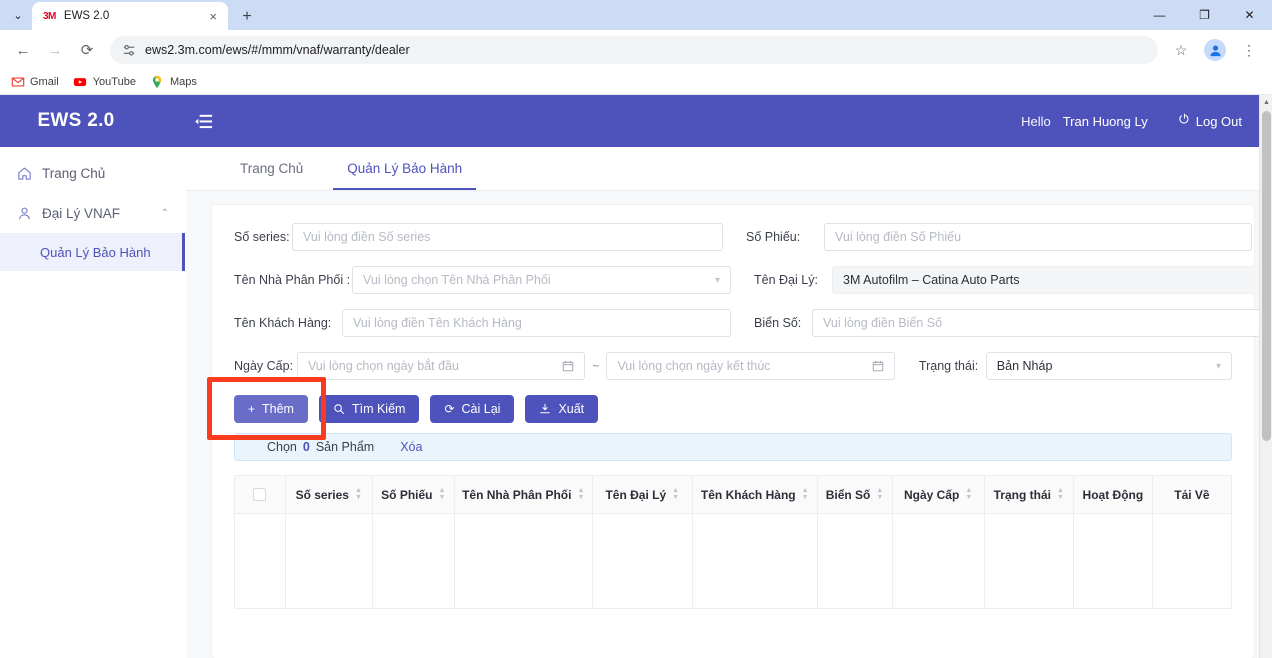  I want to click on th-dai-ly: Tên Đại Lý ▲ ▼, so click(642, 494).